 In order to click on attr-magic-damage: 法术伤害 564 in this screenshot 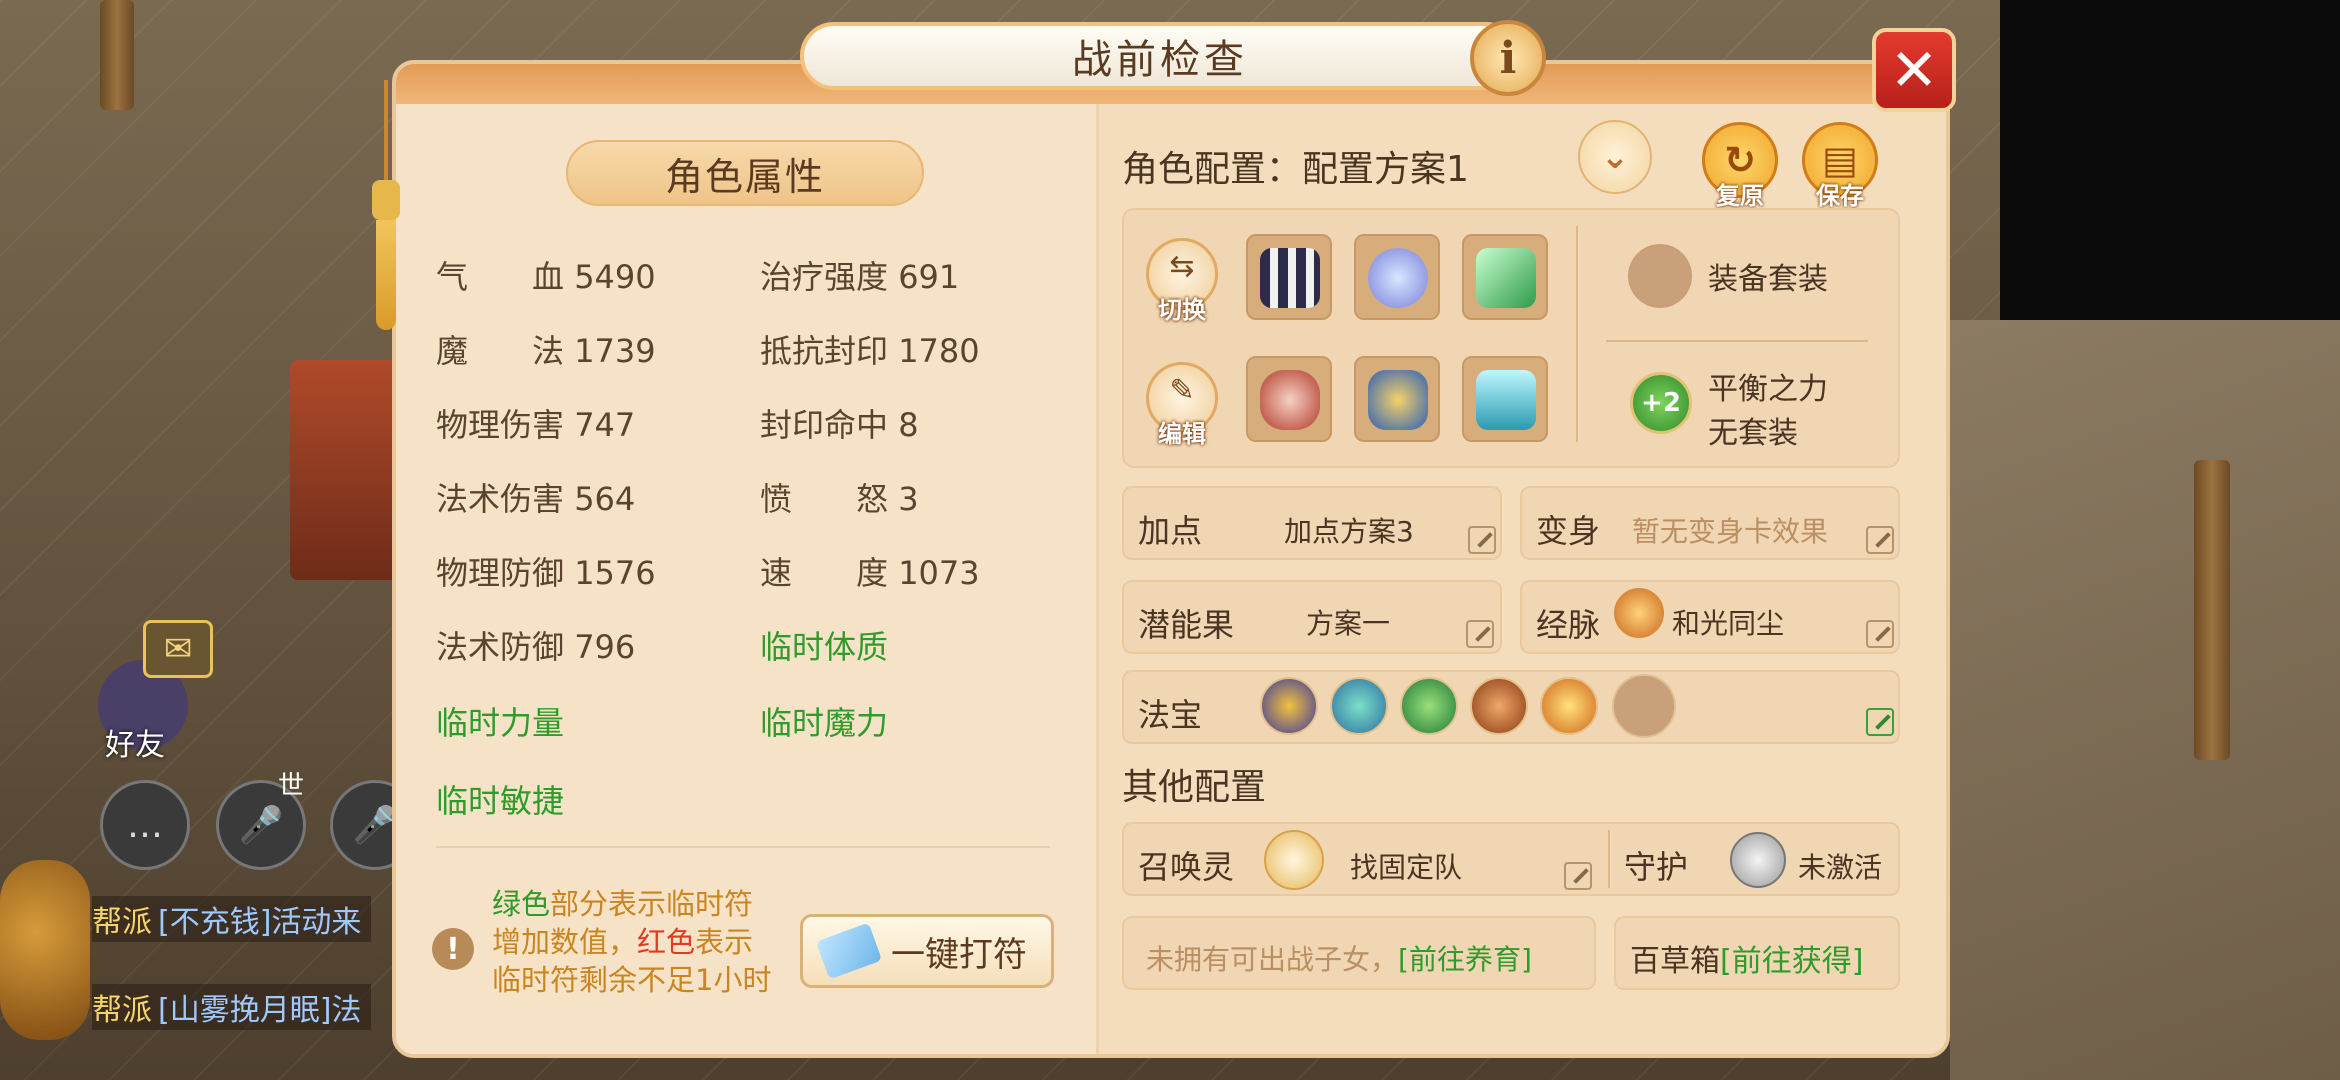, I will do `click(535, 497)`.